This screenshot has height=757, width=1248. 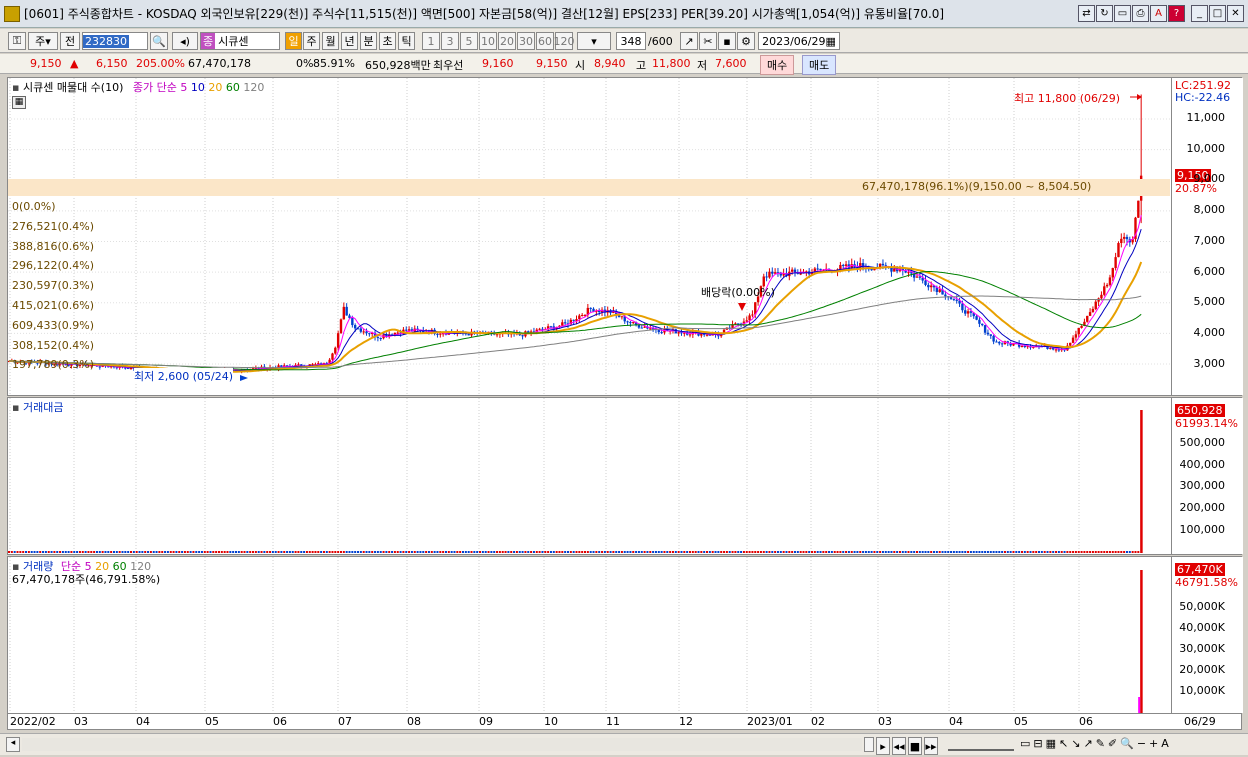 I want to click on print-icon: ⎙, so click(x=1140, y=13).